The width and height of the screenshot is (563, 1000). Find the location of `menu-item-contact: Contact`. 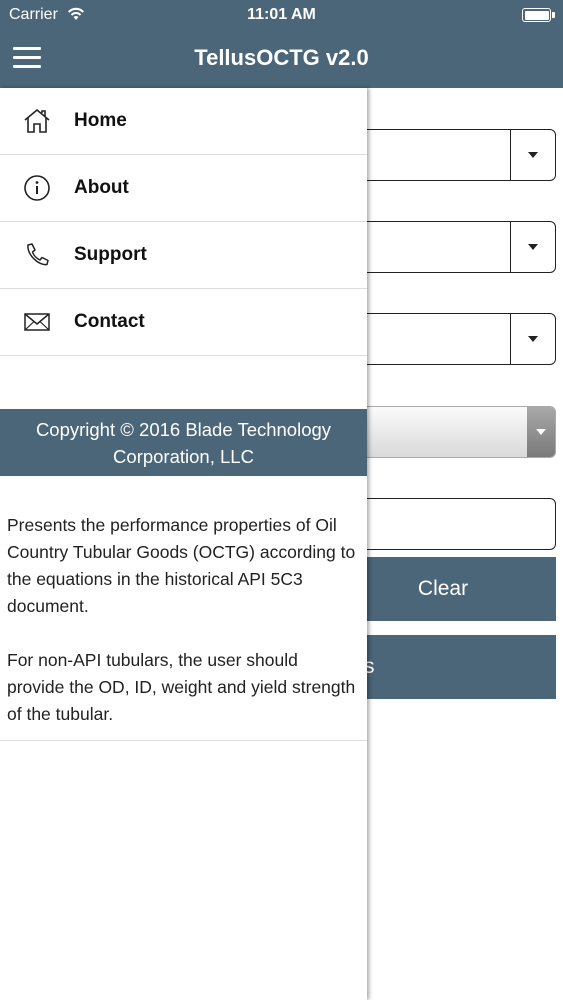

menu-item-contact: Contact is located at coordinates (183, 322).